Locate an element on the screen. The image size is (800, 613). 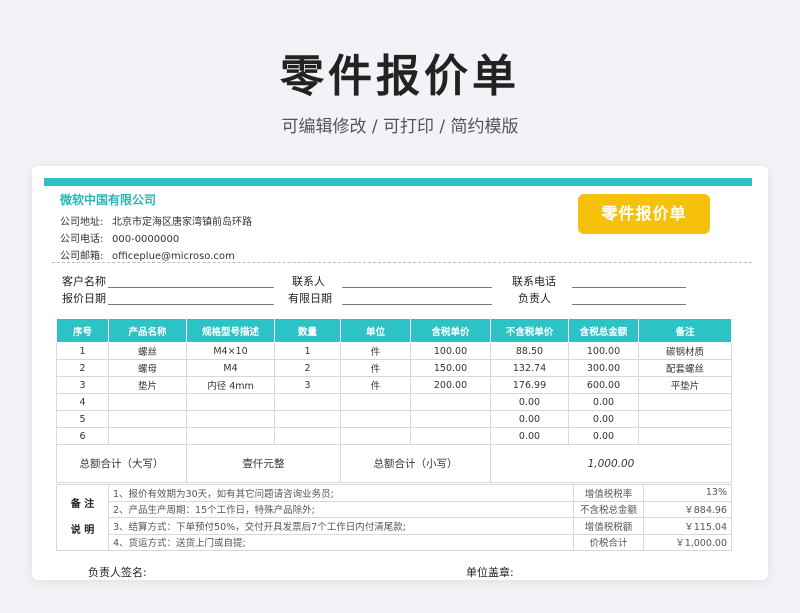
total-upper-value: 壹仟元整 is located at coordinates (263, 463).